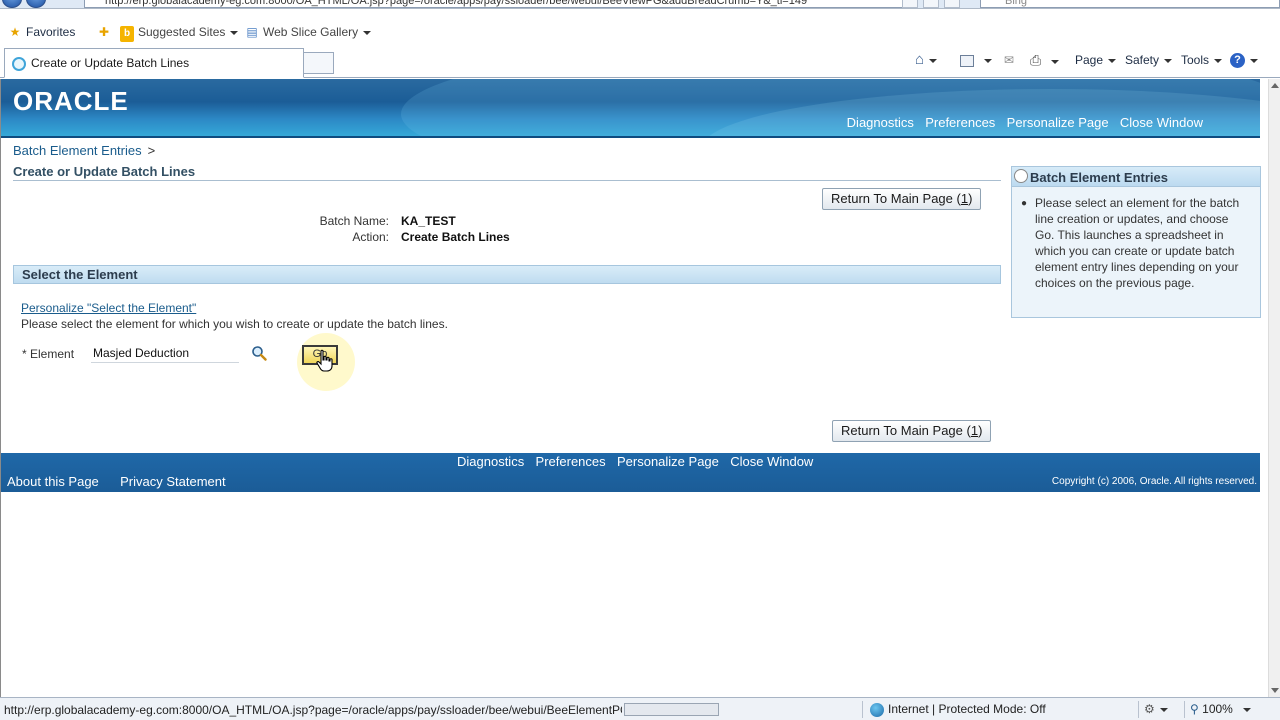  I want to click on feeds-button, so click(976, 60).